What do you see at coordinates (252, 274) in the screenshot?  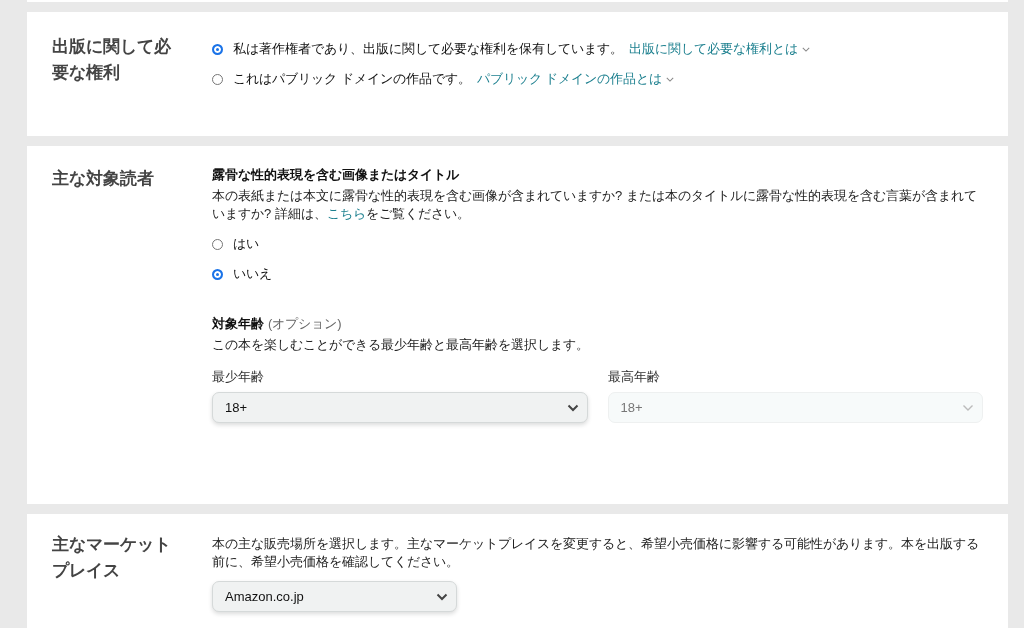 I see `radio-label: いいえ` at bounding box center [252, 274].